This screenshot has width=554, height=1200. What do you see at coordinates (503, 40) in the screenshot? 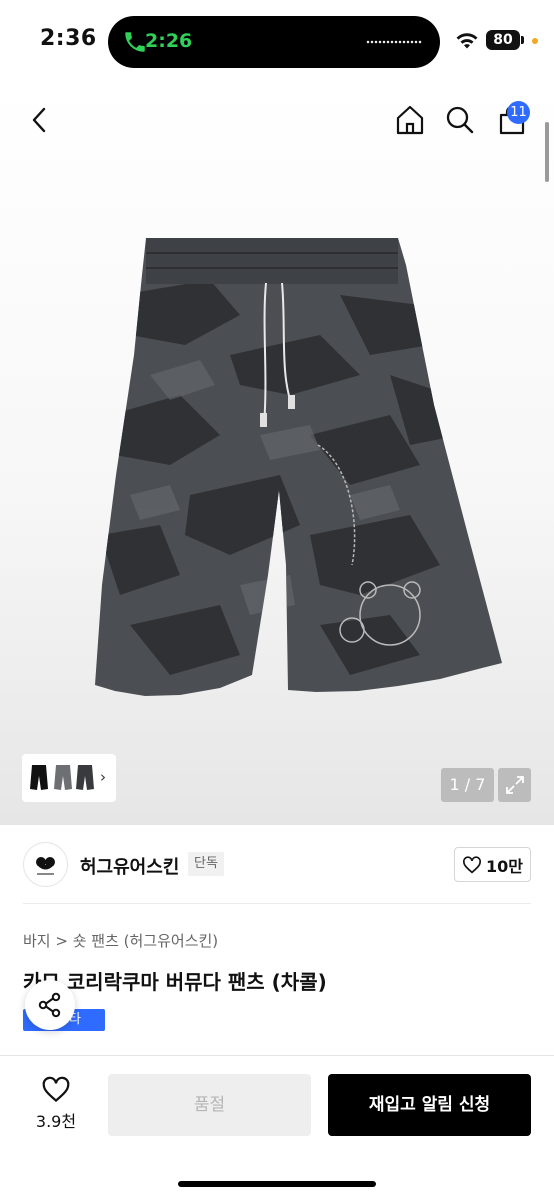
I see `battery-indicator: 80` at bounding box center [503, 40].